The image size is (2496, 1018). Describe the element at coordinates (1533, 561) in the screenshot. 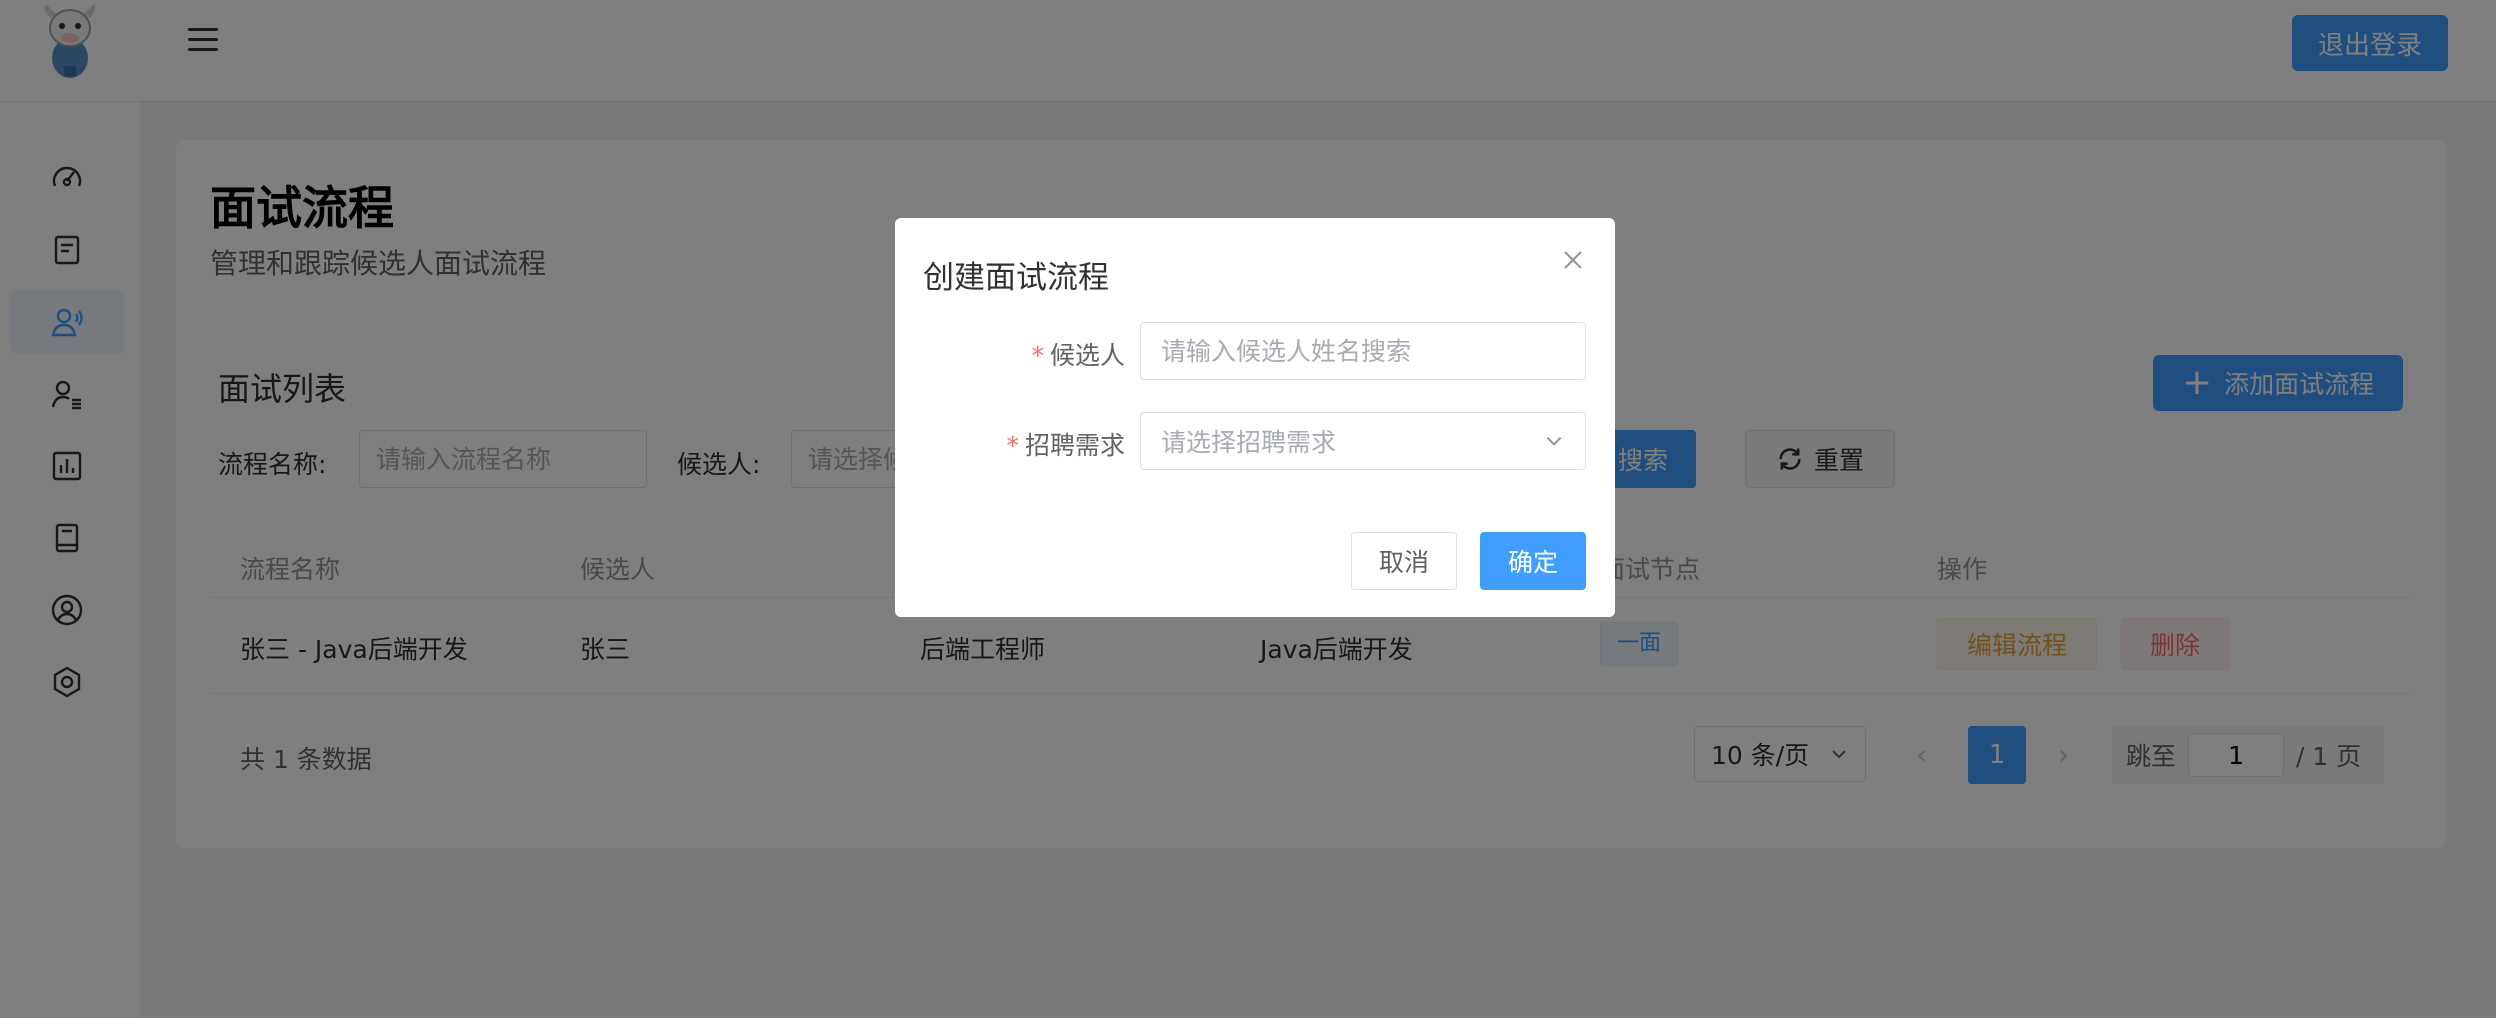

I see `confirm-button: 确定` at that location.